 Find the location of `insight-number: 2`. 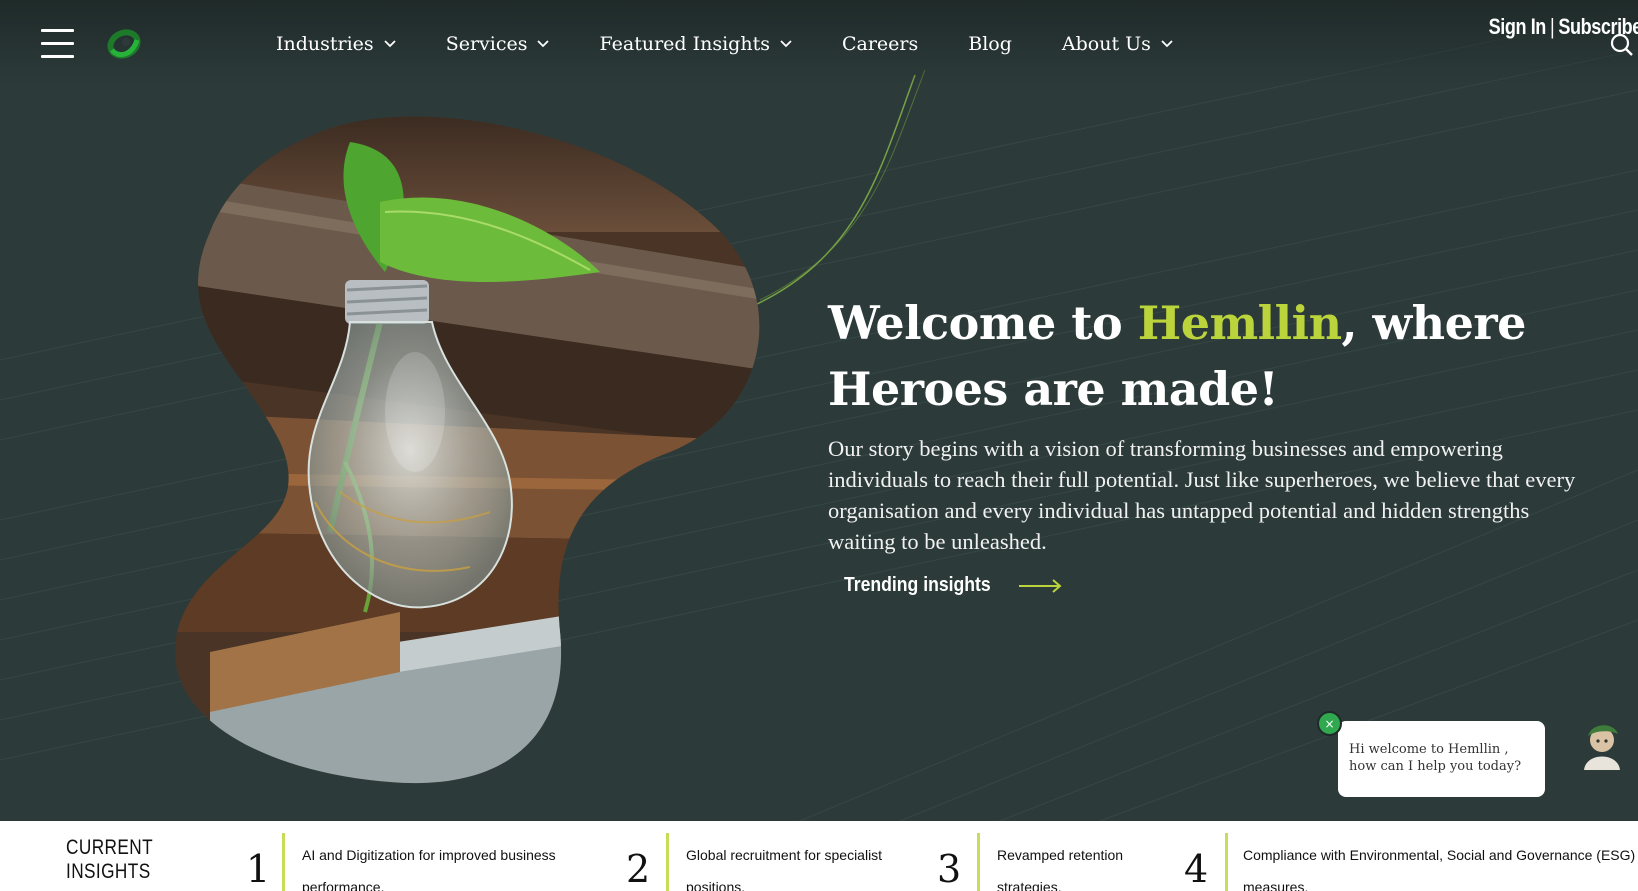

insight-number: 2 is located at coordinates (638, 869).